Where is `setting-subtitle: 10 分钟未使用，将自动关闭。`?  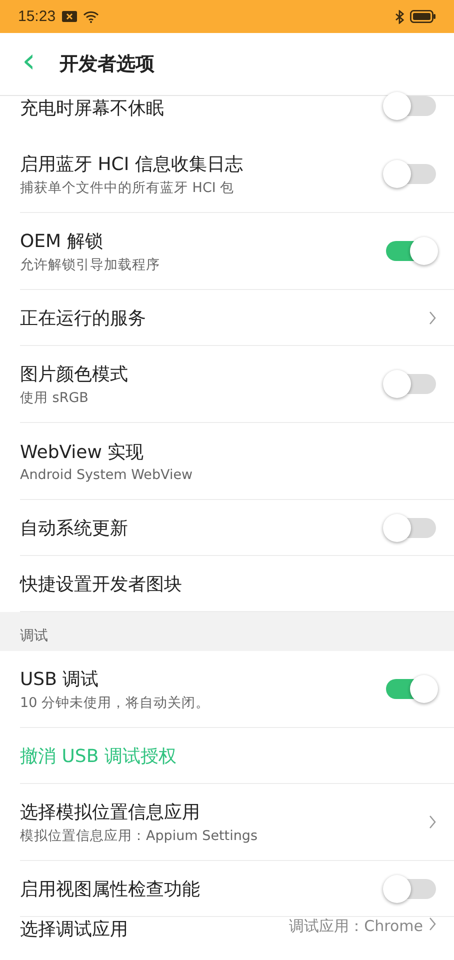
setting-subtitle: 10 分钟未使用，将自动关闭。 is located at coordinates (115, 703).